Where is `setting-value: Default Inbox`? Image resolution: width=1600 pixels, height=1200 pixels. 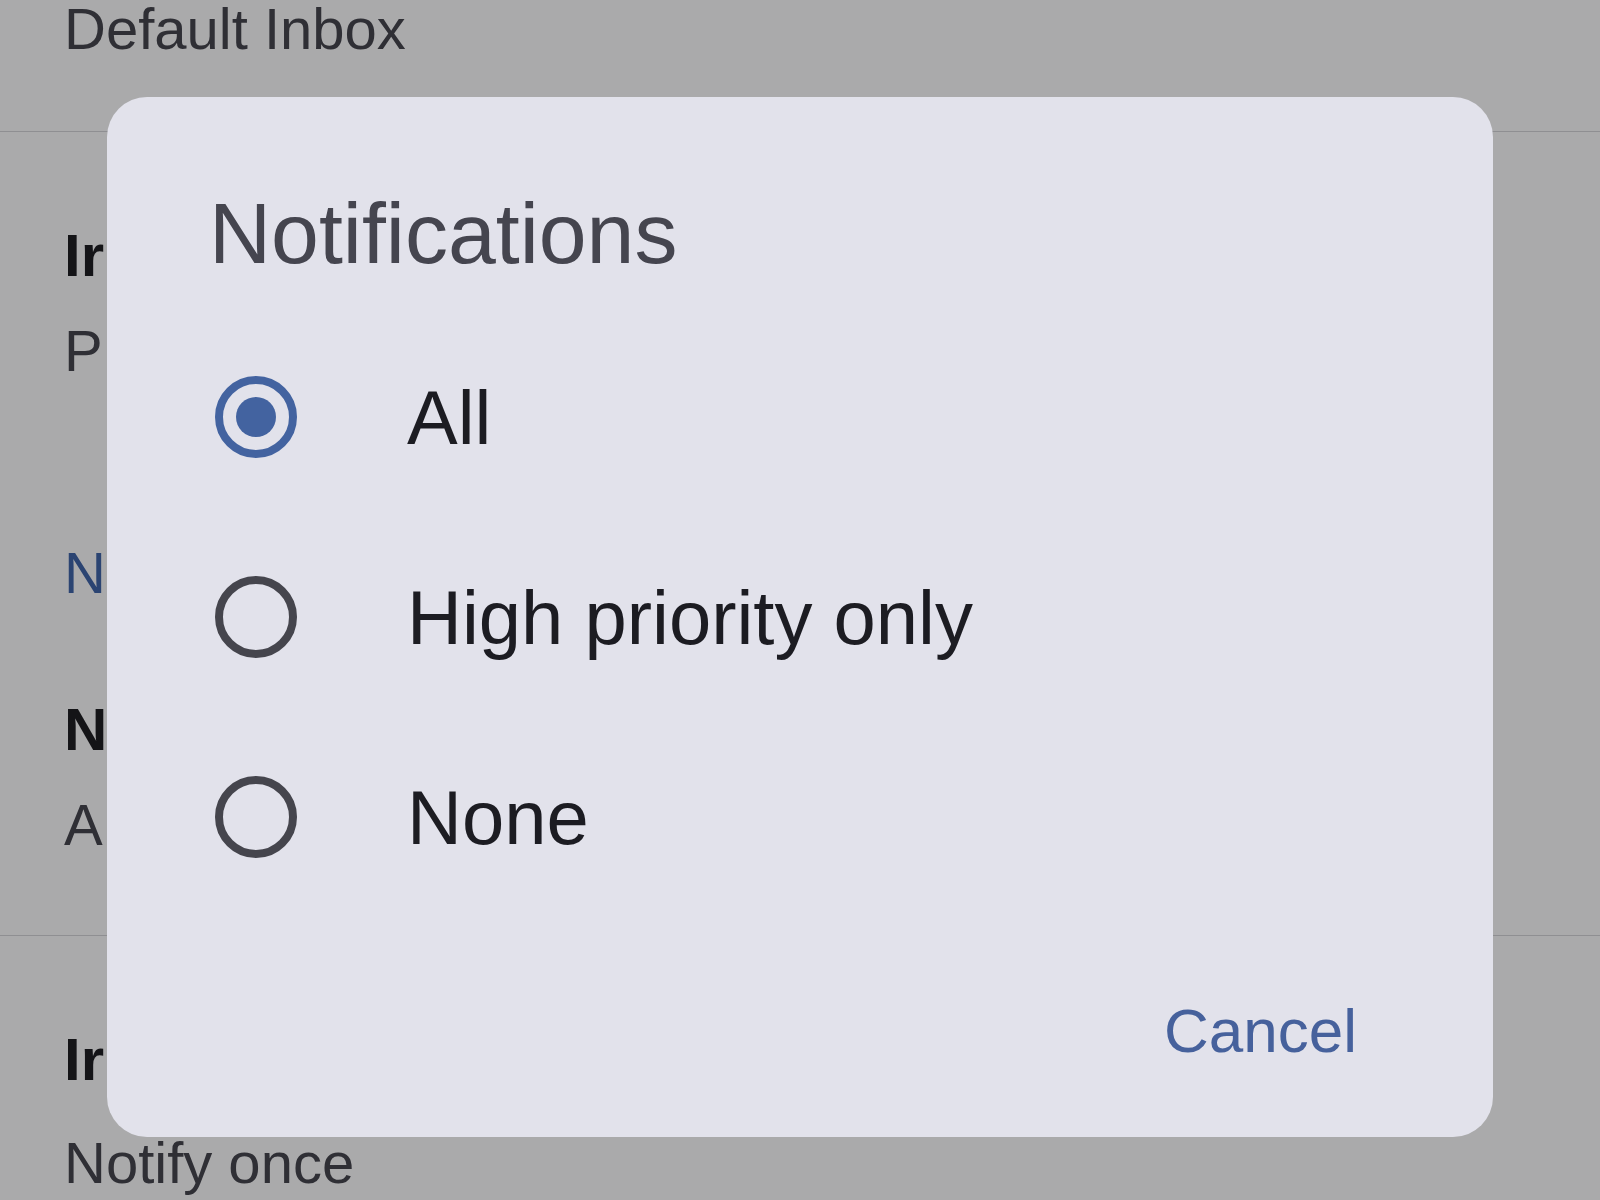
setting-value: Default Inbox is located at coordinates (235, 29).